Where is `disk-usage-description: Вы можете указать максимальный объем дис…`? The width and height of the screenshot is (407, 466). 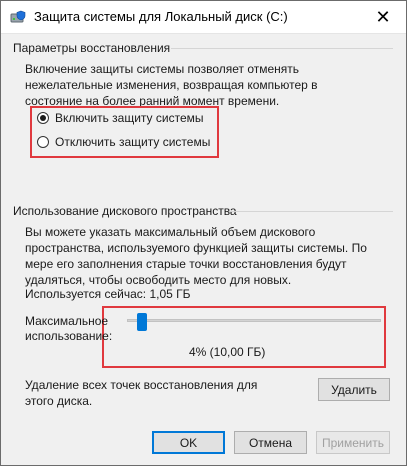 disk-usage-description: Вы можете указать максимальный объем дис… is located at coordinates (196, 256).